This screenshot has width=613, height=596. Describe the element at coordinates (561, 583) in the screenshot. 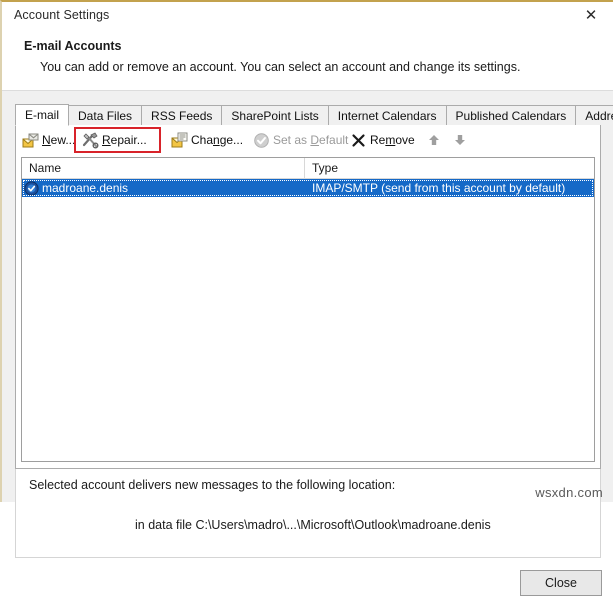

I see `close-button: Close` at that location.